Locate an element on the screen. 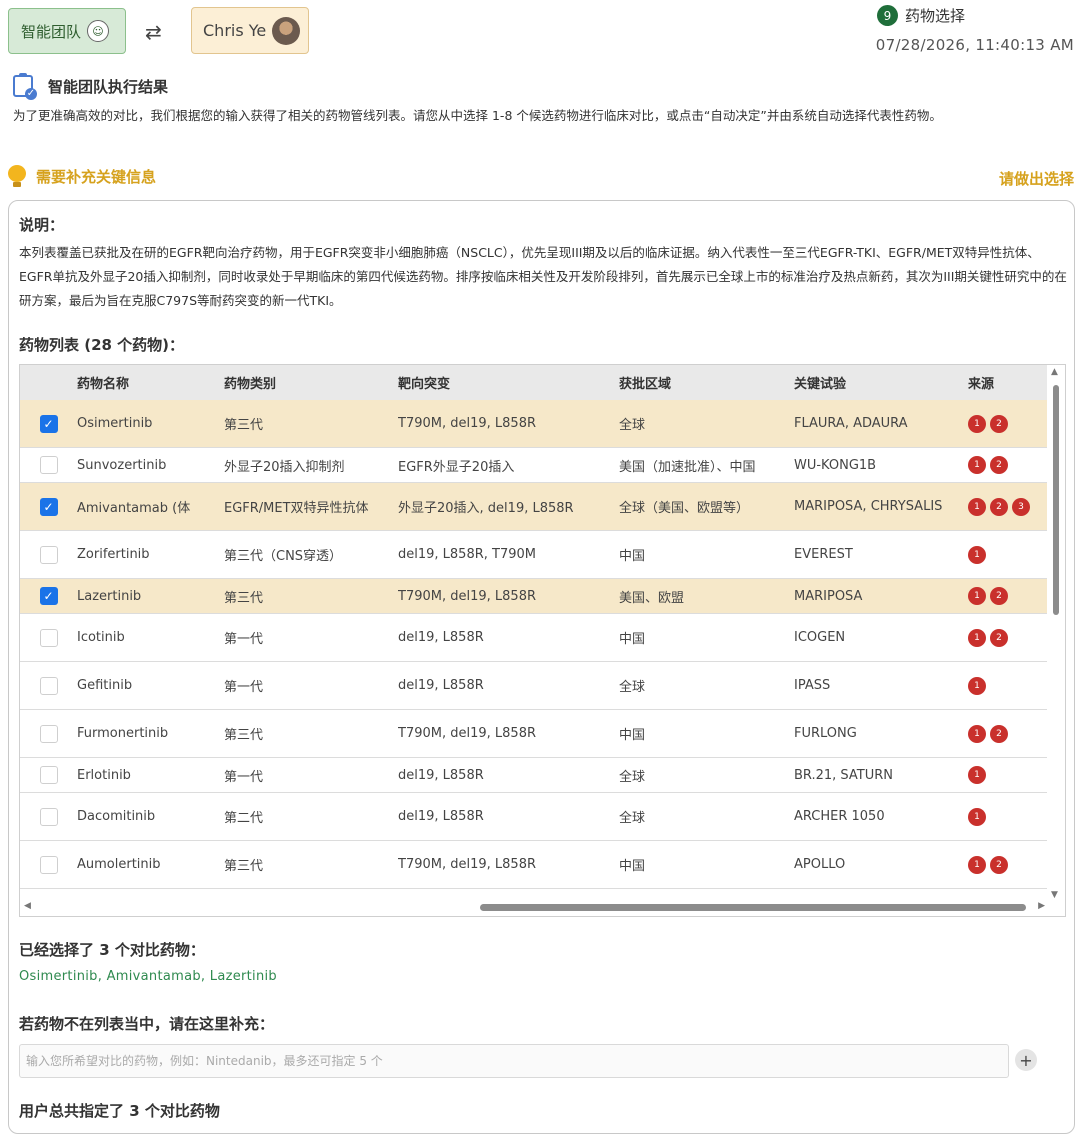 The width and height of the screenshot is (1080, 1137). drug-category: 第一代 is located at coordinates (244, 639).